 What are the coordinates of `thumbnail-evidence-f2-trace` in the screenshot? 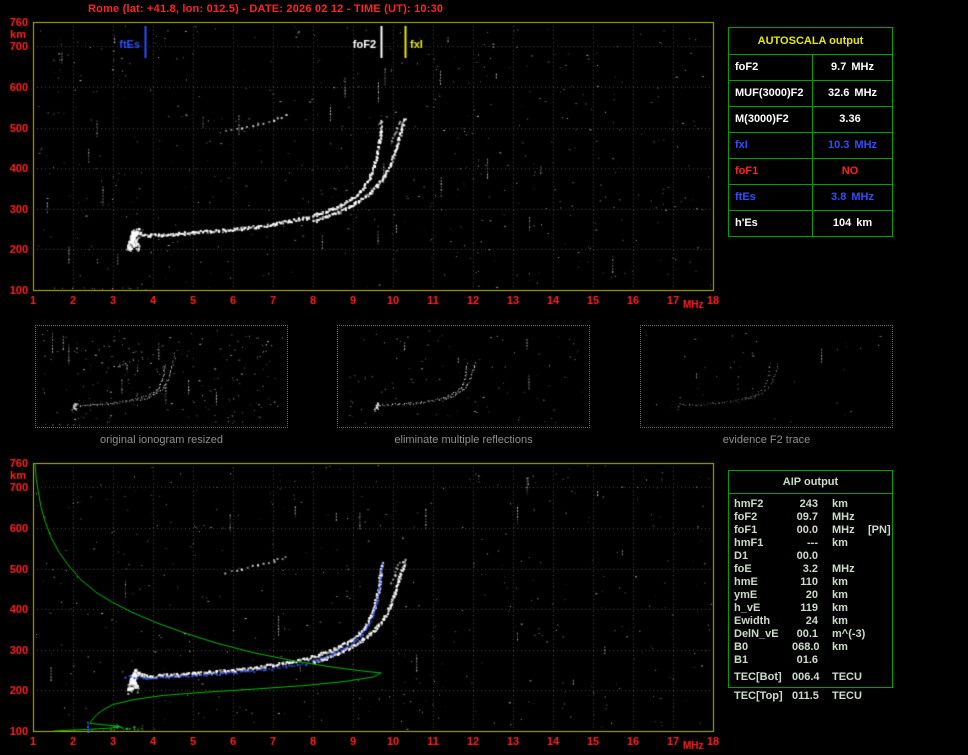 It's located at (766, 376).